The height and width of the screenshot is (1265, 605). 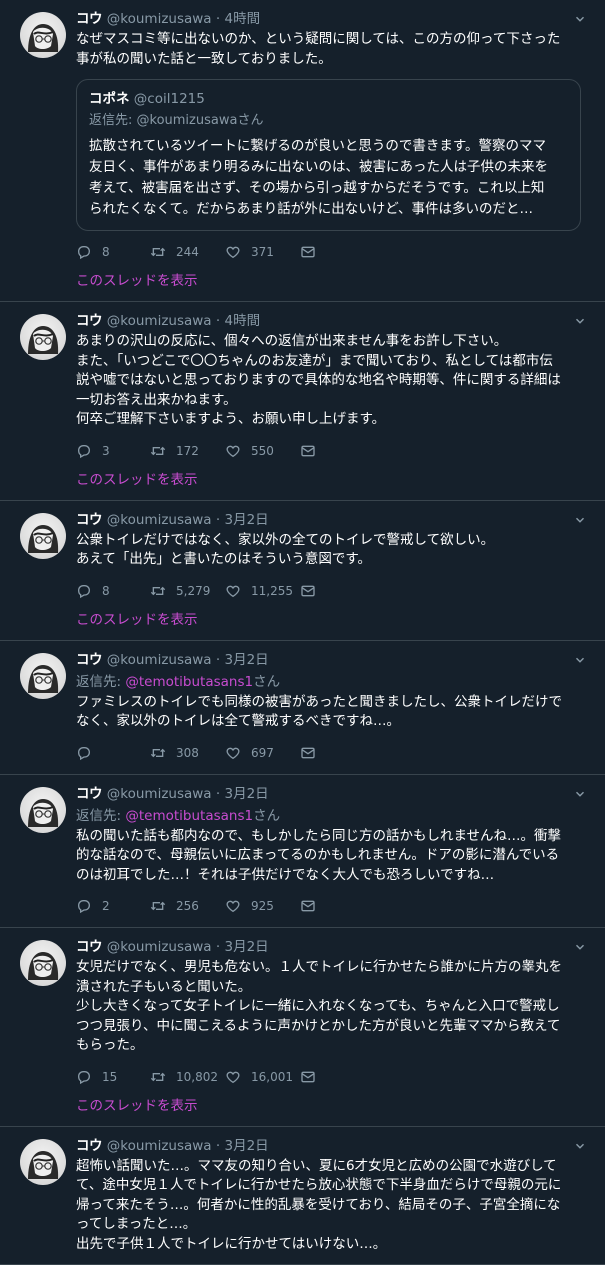 I want to click on reply-button: 15, so click(x=113, y=1077).